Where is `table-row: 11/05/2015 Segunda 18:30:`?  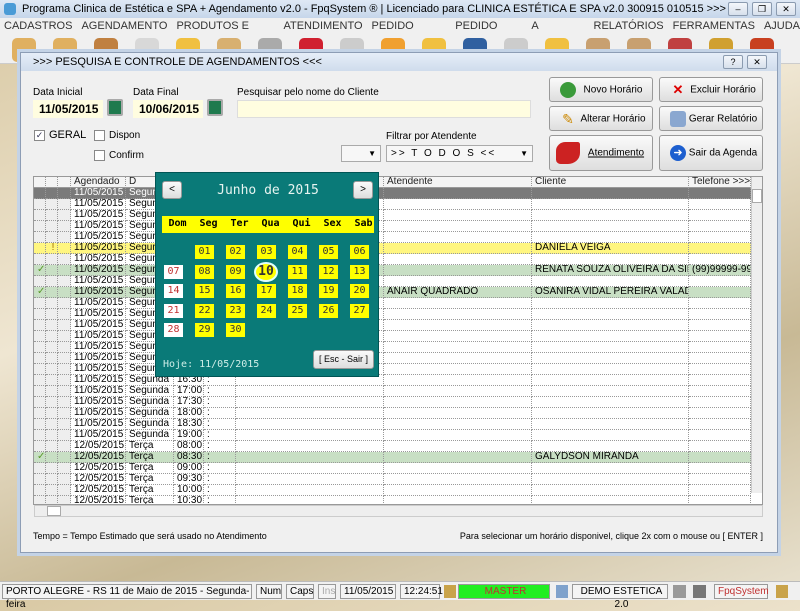 table-row: 11/05/2015 Segunda 18:30: is located at coordinates (392, 424).